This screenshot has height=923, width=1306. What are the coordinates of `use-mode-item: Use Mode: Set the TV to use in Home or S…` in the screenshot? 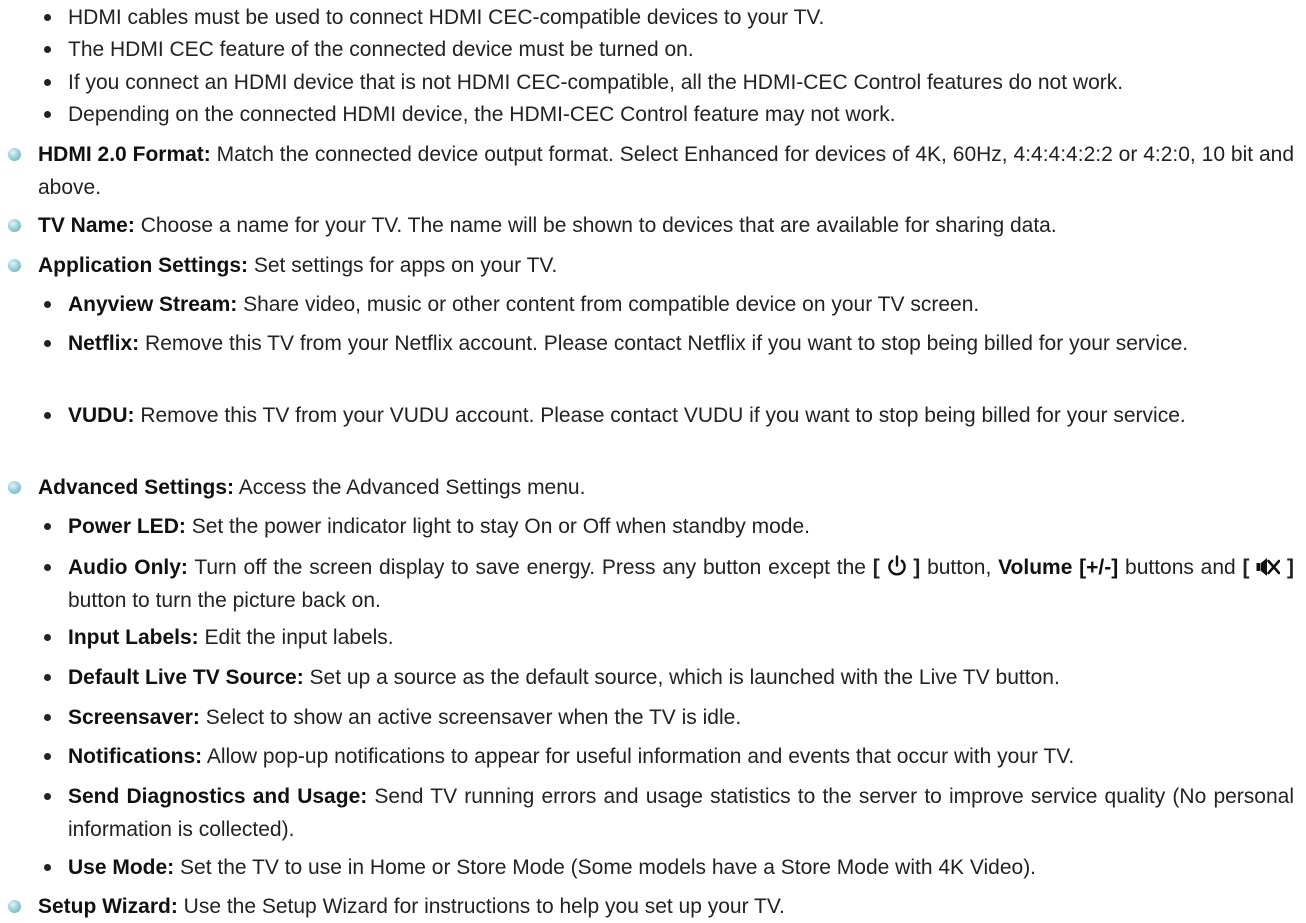 It's located at (669, 867).